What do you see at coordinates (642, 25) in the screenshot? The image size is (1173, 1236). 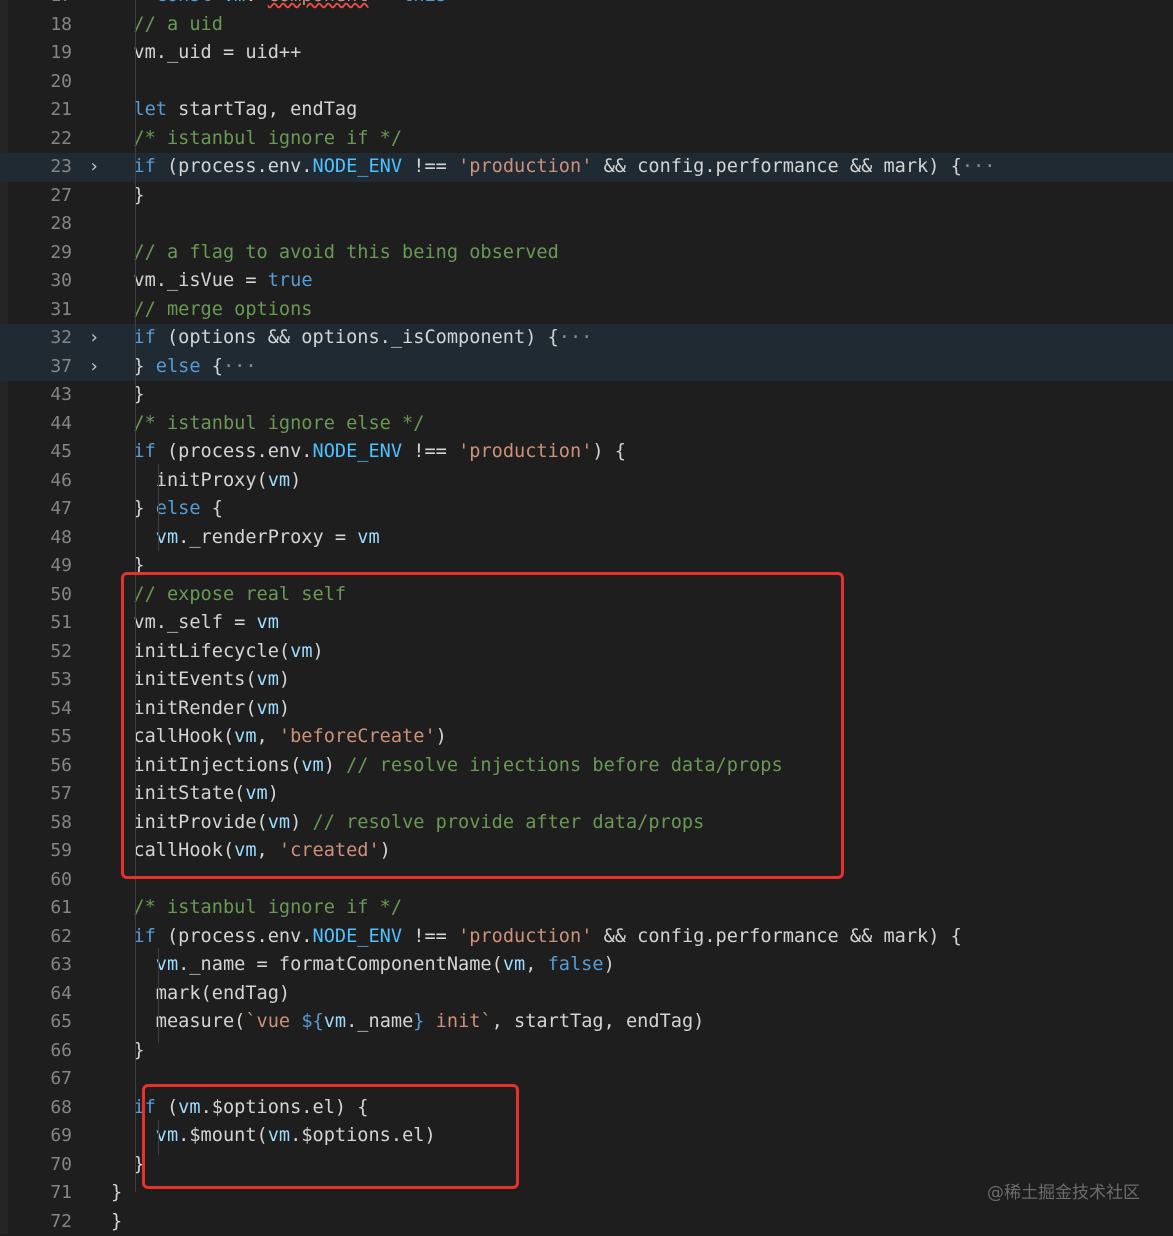 I see `code-text: // a uid` at bounding box center [642, 25].